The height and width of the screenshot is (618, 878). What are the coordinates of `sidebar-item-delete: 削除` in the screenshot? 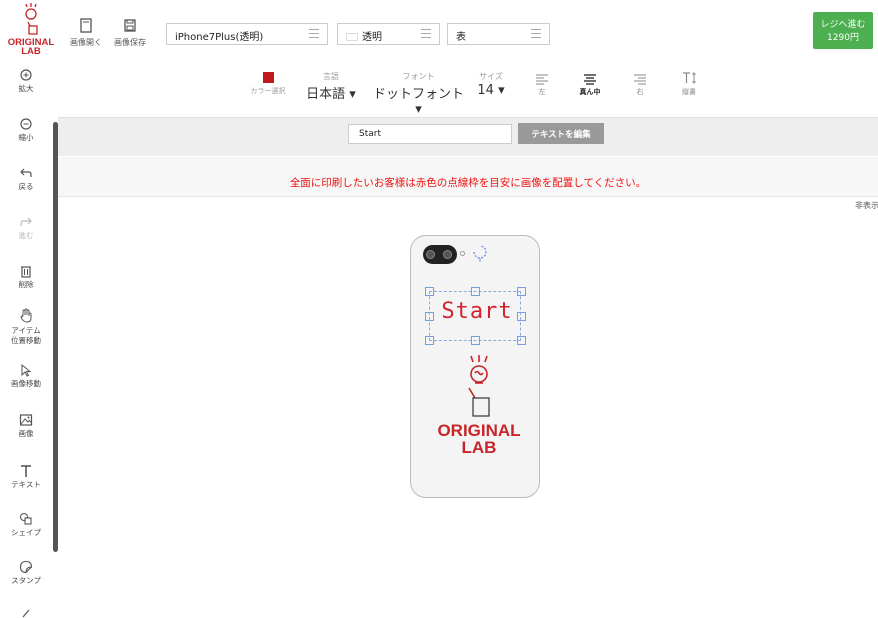 It's located at (26, 277).